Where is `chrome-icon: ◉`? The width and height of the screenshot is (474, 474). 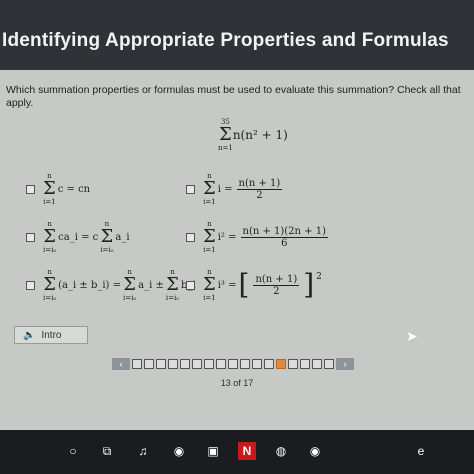
chrome-icon: ◉ is located at coordinates (179, 451).